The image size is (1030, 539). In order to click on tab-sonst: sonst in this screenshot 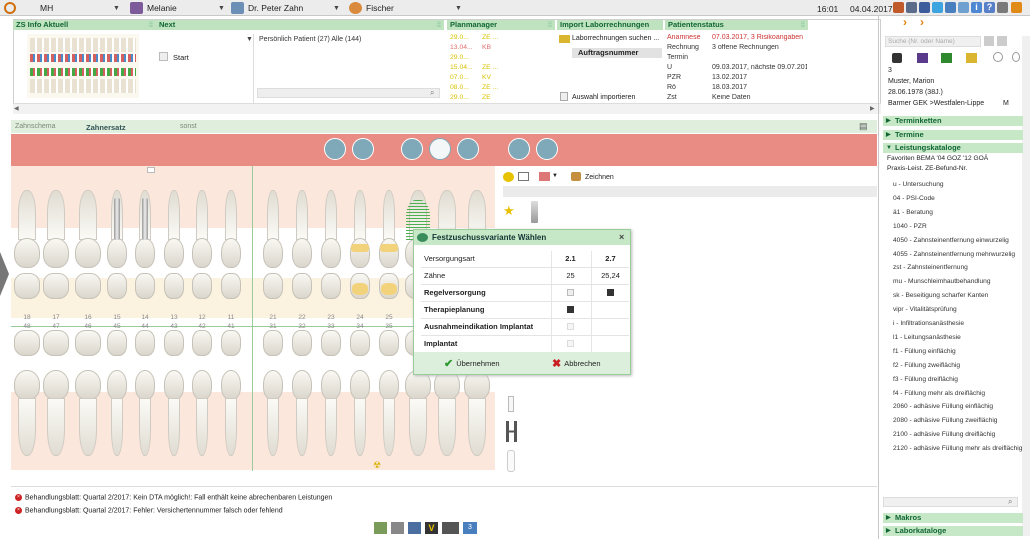, I will do `click(188, 126)`.